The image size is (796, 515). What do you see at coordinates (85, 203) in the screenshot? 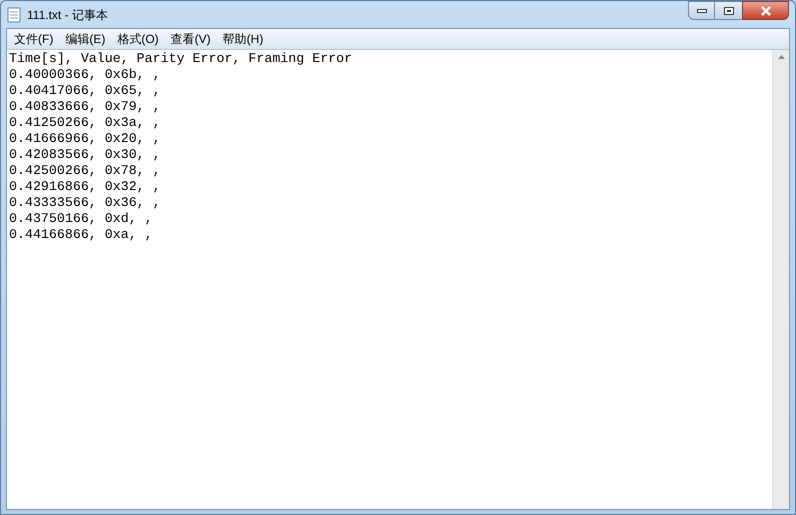
I see `text-line: 0.43333566, 0x36, ,` at bounding box center [85, 203].